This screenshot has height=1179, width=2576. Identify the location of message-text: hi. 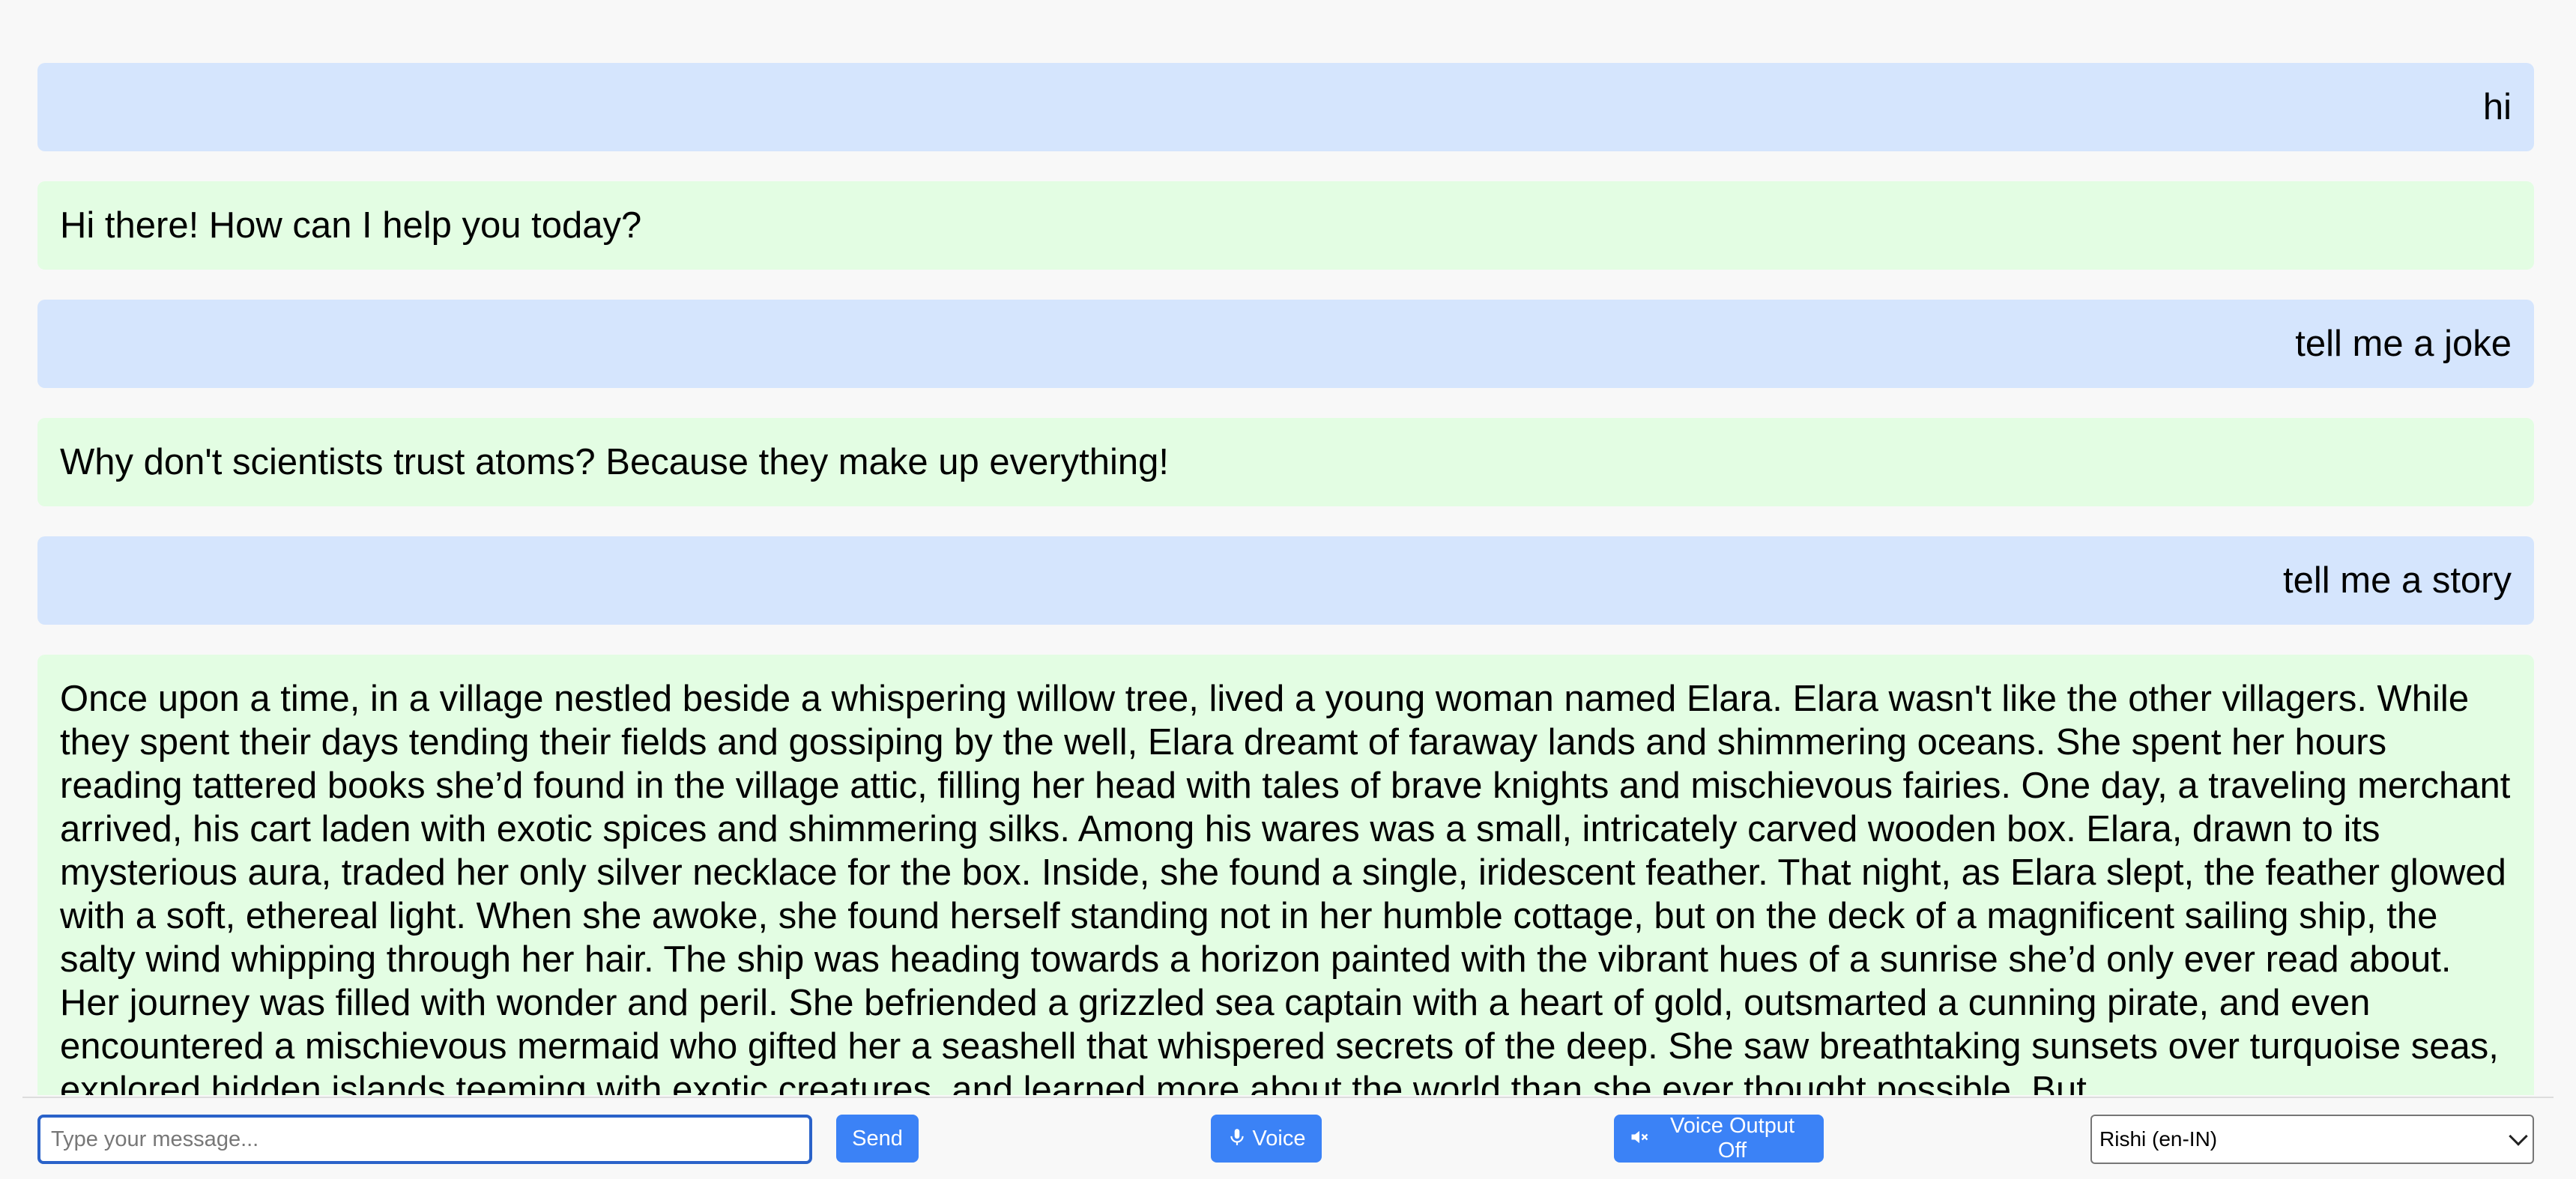
(2497, 107).